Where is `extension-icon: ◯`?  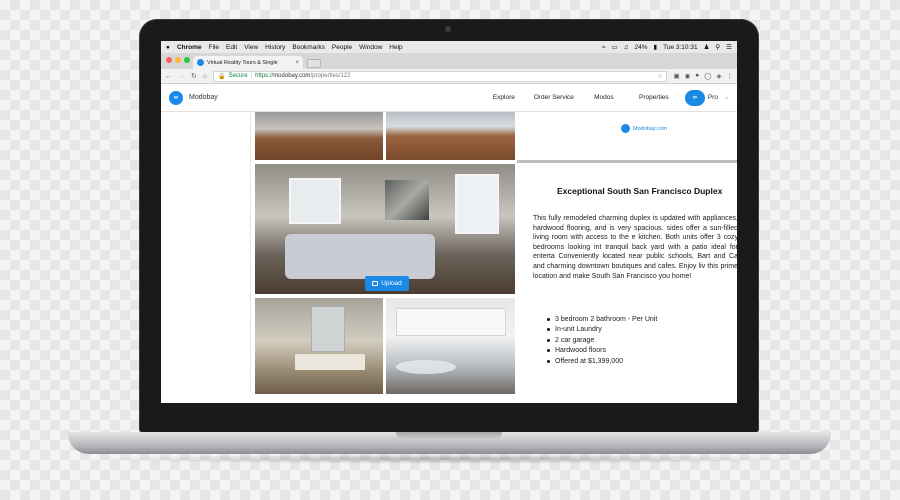
extension-icon: ◯ is located at coordinates (707, 76).